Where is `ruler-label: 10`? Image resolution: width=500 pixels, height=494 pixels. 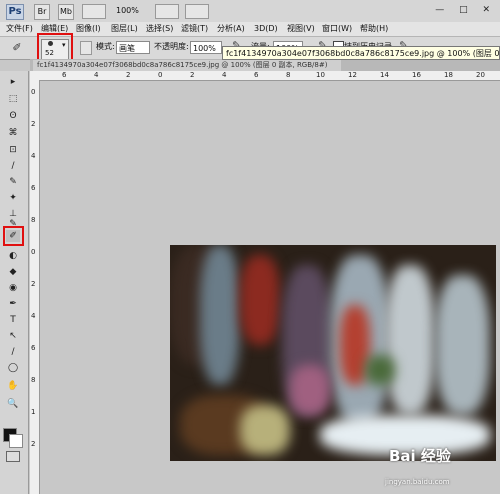
ruler-label: 10 is located at coordinates (320, 75).